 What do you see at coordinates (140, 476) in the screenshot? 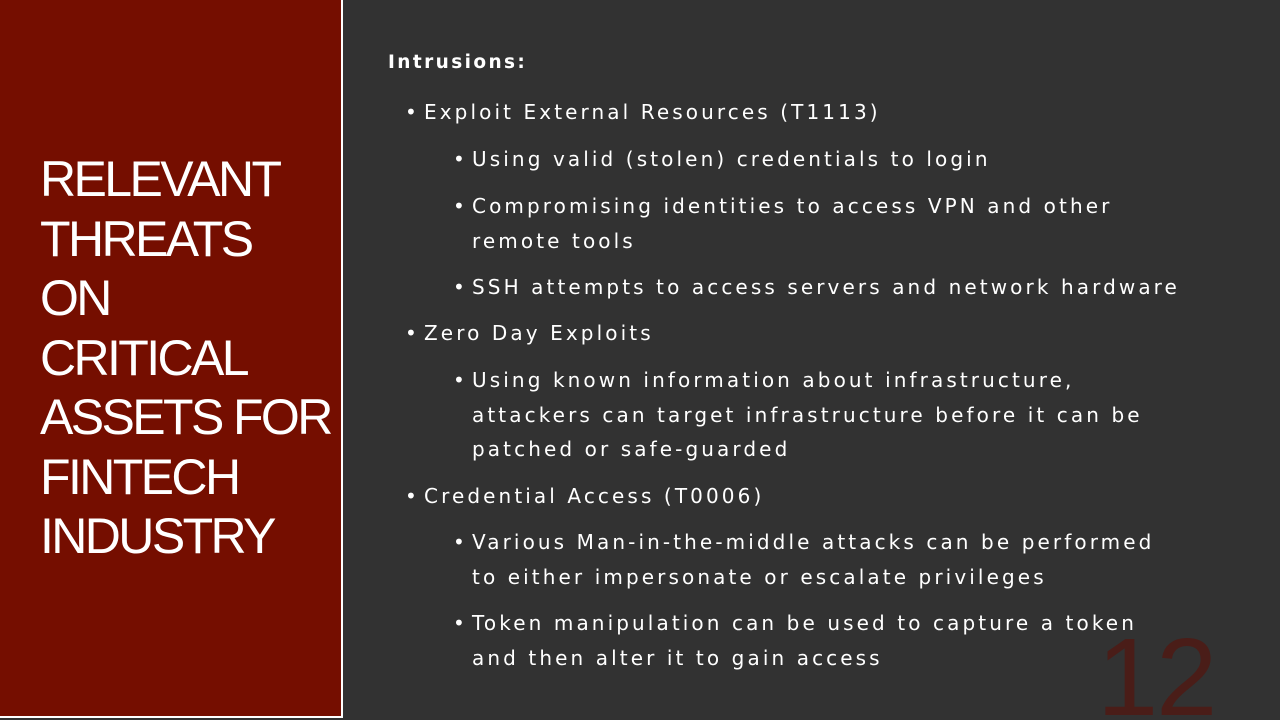
I see `title-line: FINTECH` at bounding box center [140, 476].